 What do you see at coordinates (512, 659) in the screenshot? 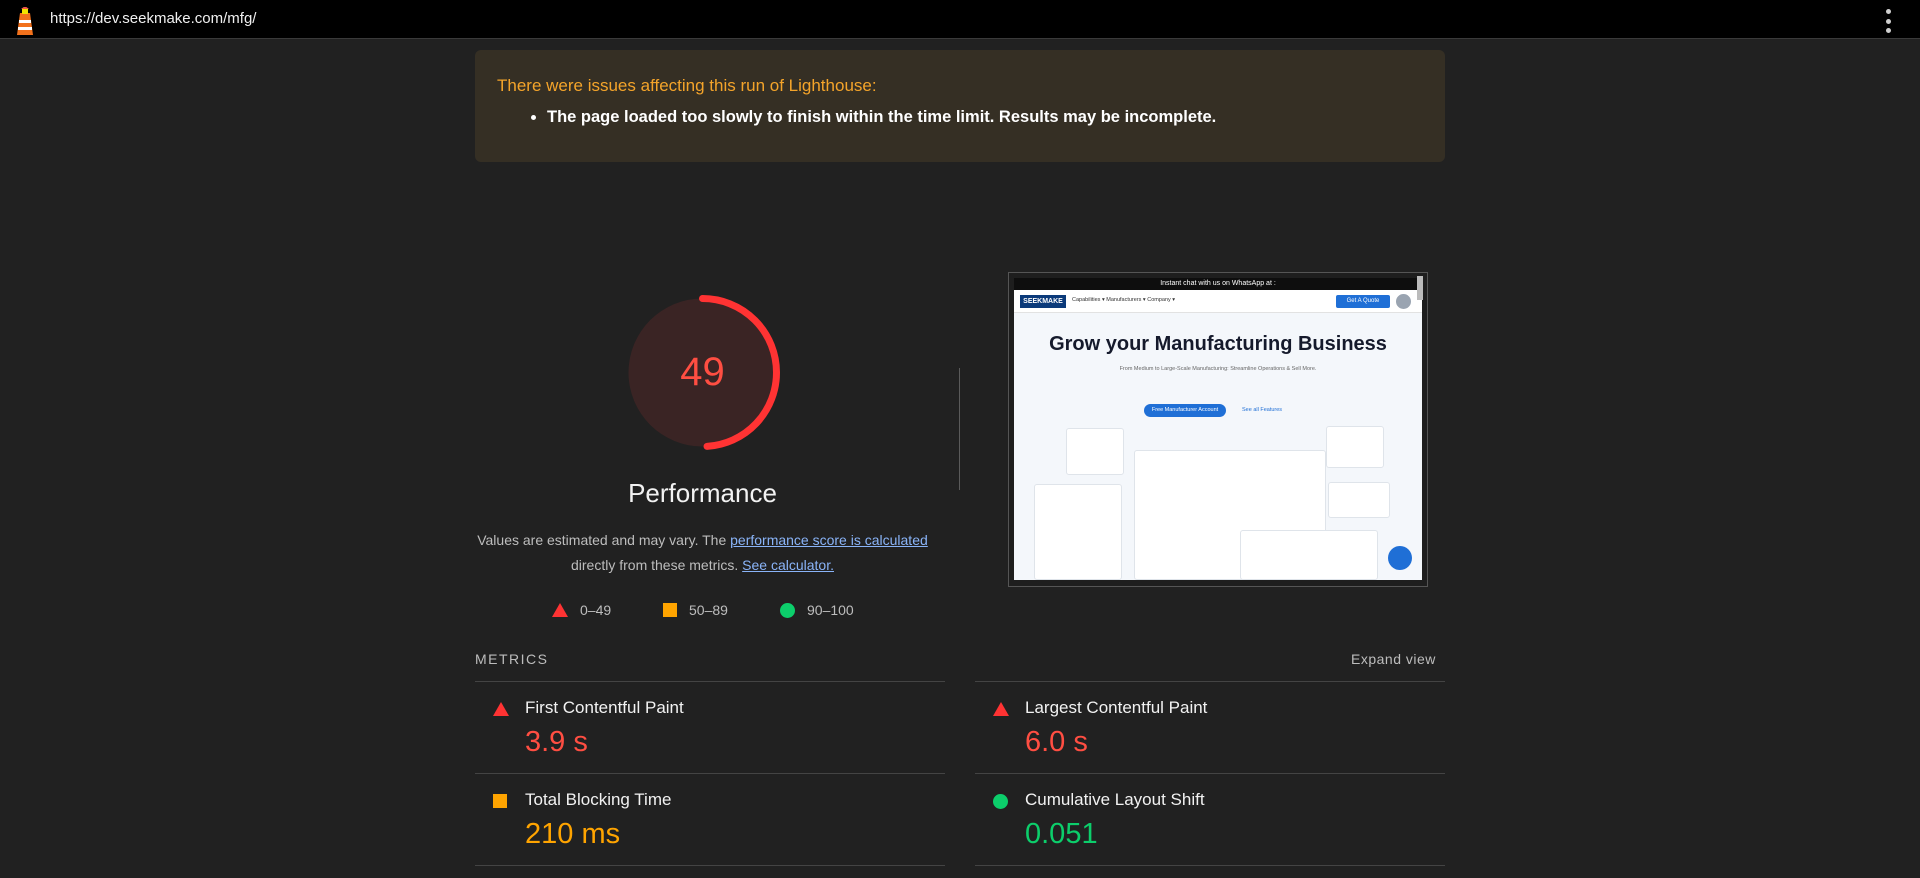
I see `metrics-heading: METRICS` at bounding box center [512, 659].